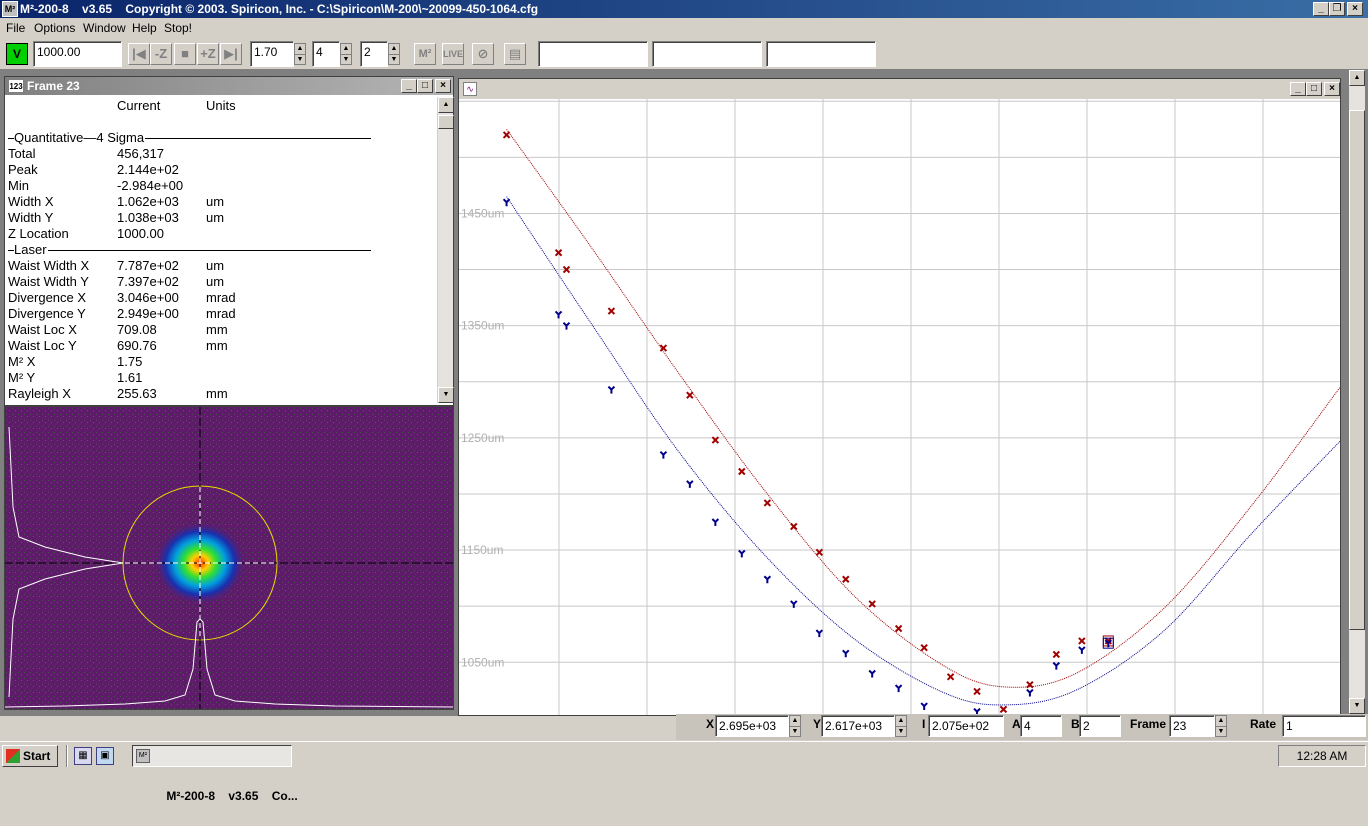 Image resolution: width=1368 pixels, height=826 pixels. What do you see at coordinates (899, 89) in the screenshot?
I see `plot-window-title-bar: ∿ _ □ ×` at bounding box center [899, 89].